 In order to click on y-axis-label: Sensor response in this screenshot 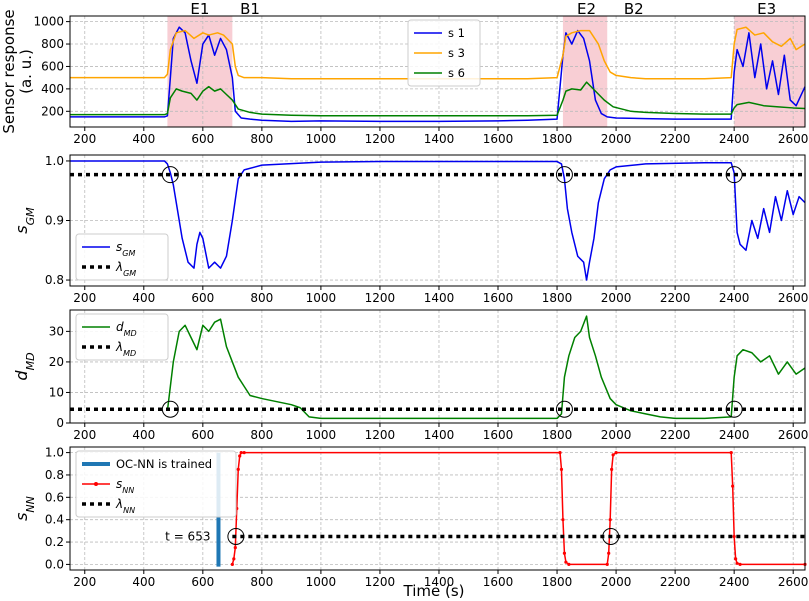, I will do `click(9, 71)`.